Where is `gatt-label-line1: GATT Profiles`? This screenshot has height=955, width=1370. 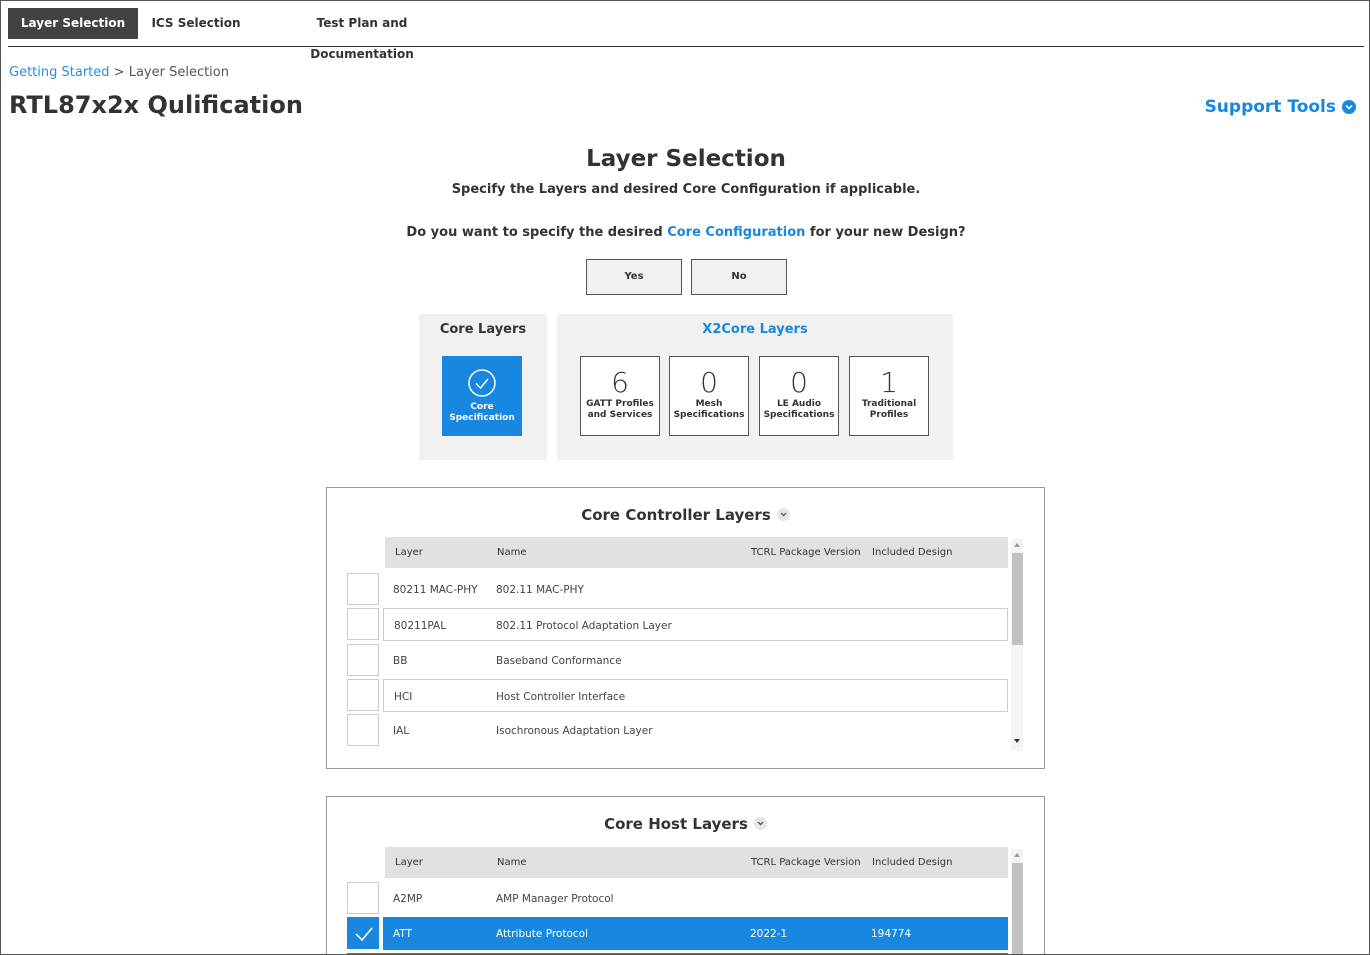
gatt-label-line1: GATT Profiles is located at coordinates (620, 404).